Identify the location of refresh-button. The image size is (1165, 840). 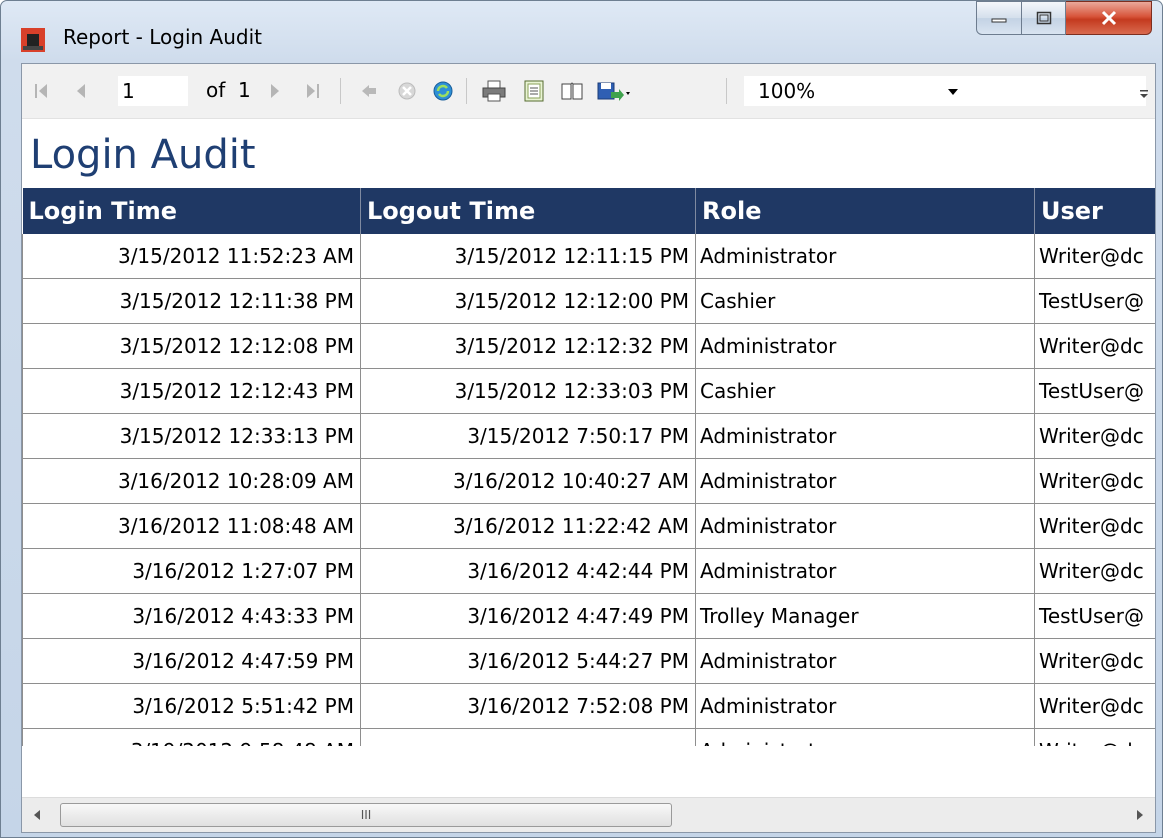
(443, 91).